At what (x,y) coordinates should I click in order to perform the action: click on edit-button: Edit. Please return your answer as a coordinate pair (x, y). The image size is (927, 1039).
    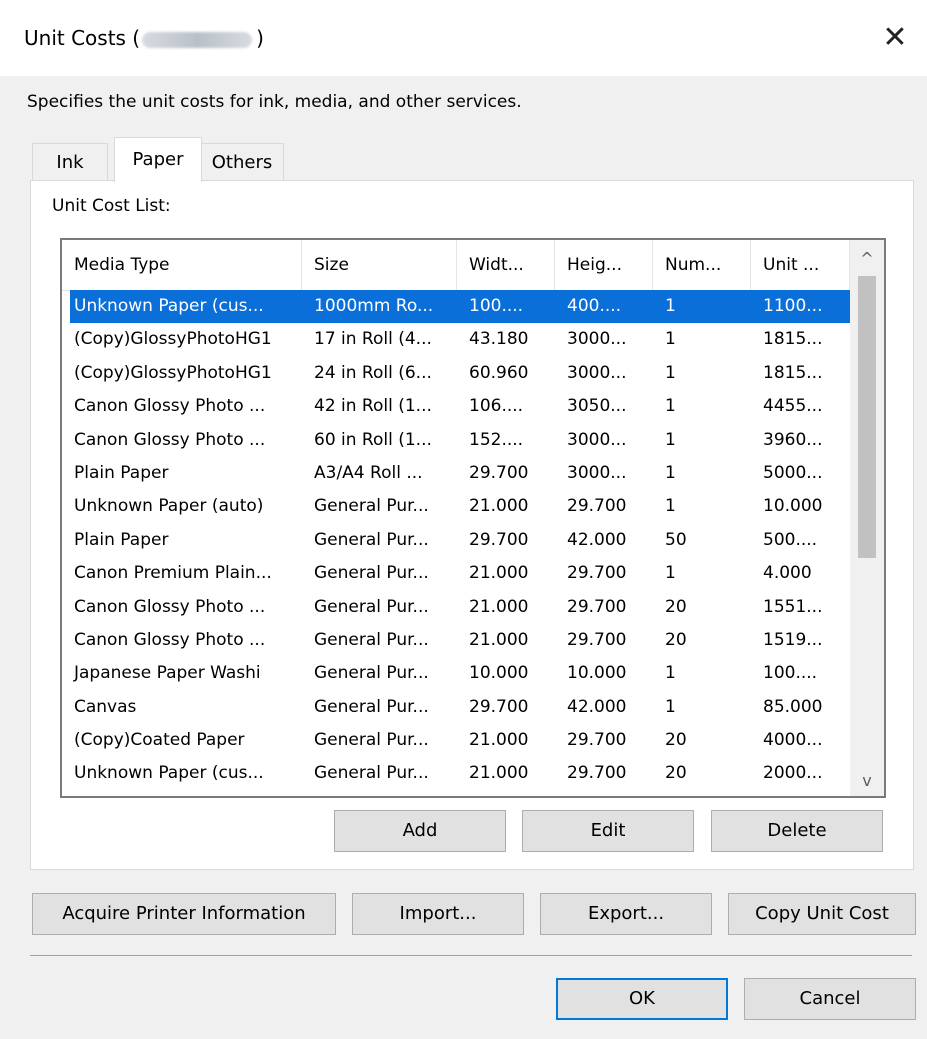
    Looking at the image, I should click on (608, 831).